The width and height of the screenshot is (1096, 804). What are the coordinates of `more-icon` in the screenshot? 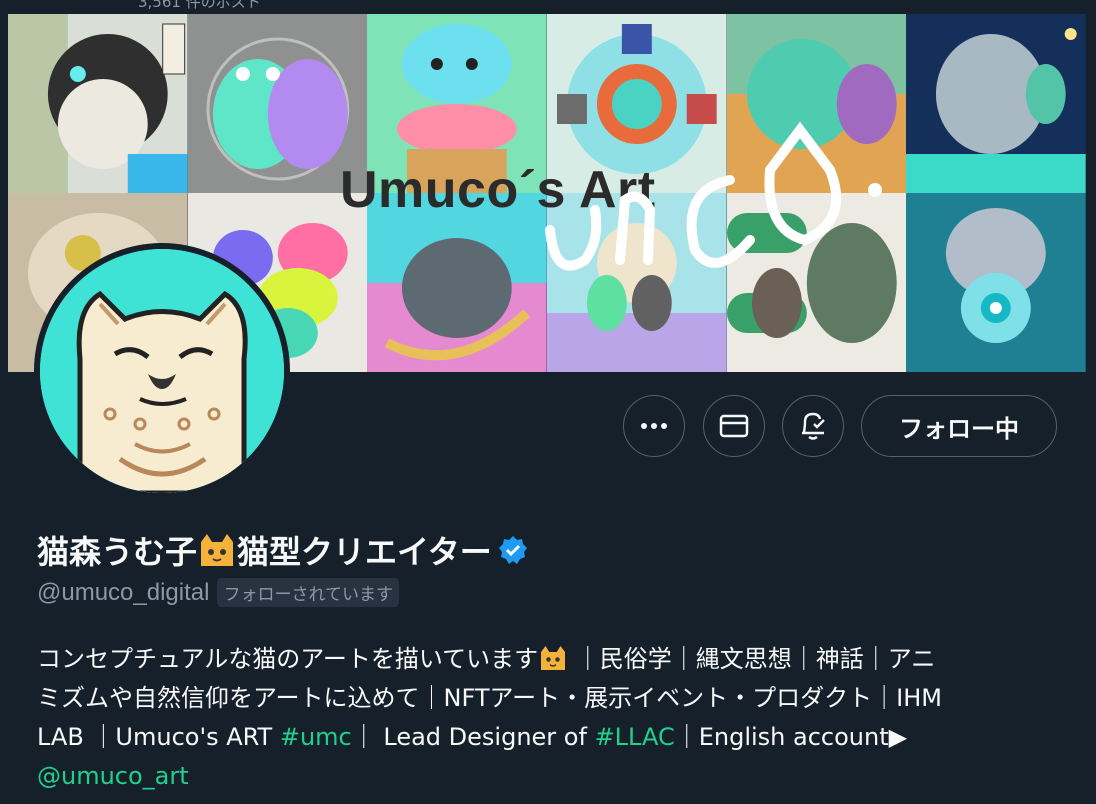 It's located at (654, 426).